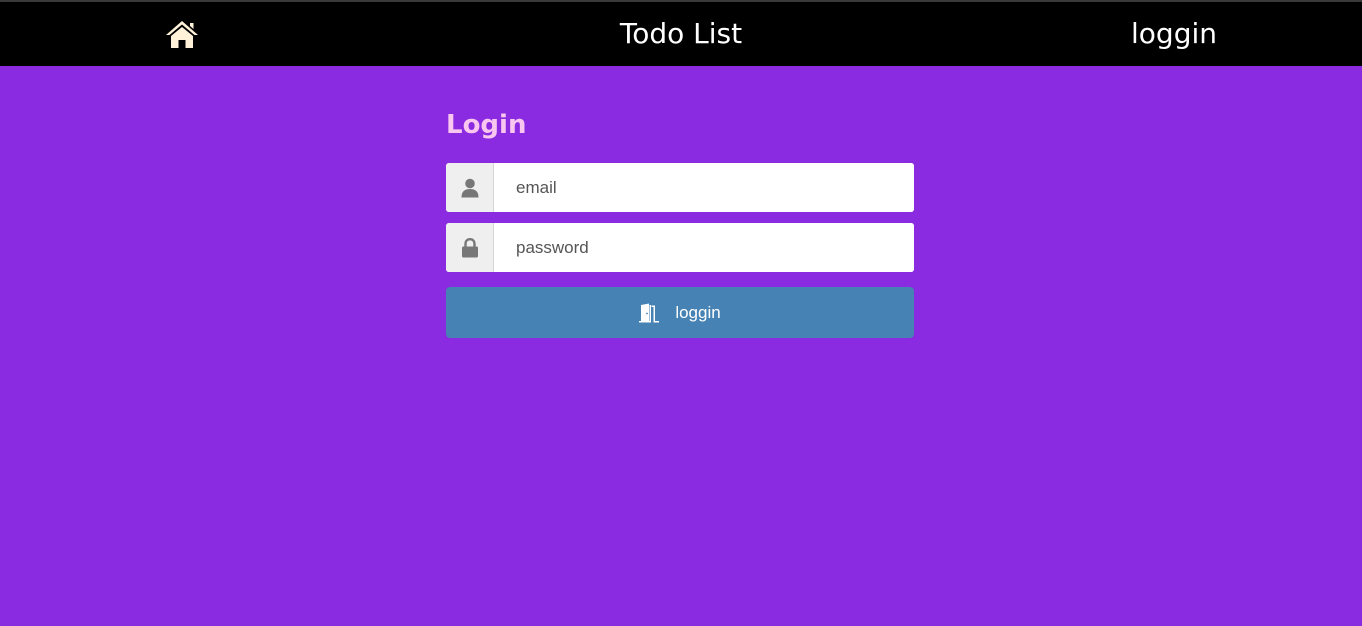 This screenshot has height=626, width=1362. What do you see at coordinates (681, 33) in the screenshot?
I see `top-navbar: Todo List loggin` at bounding box center [681, 33].